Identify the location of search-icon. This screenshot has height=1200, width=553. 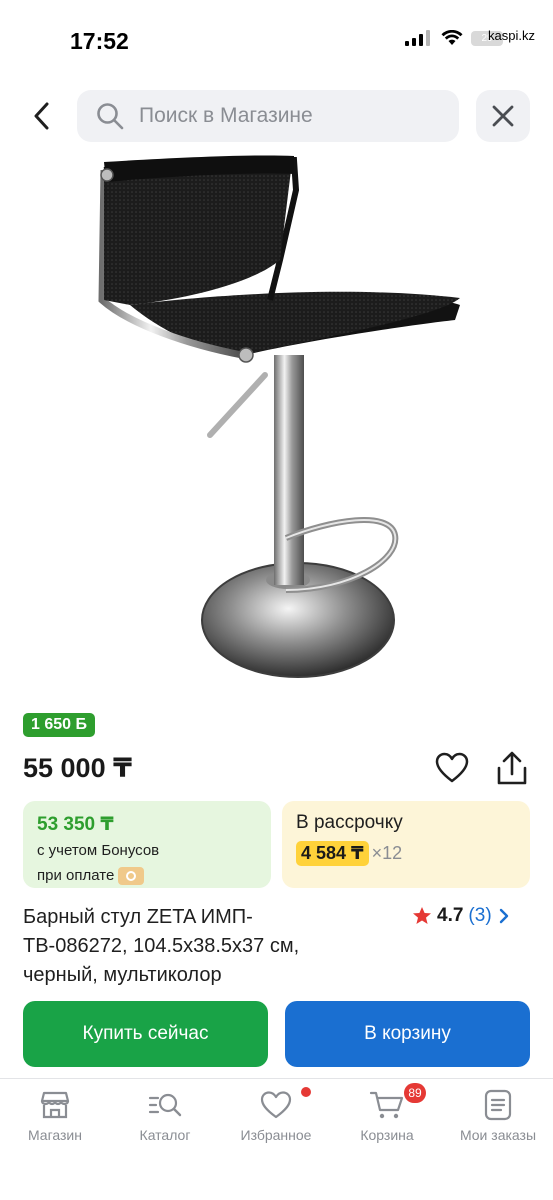
(110, 116).